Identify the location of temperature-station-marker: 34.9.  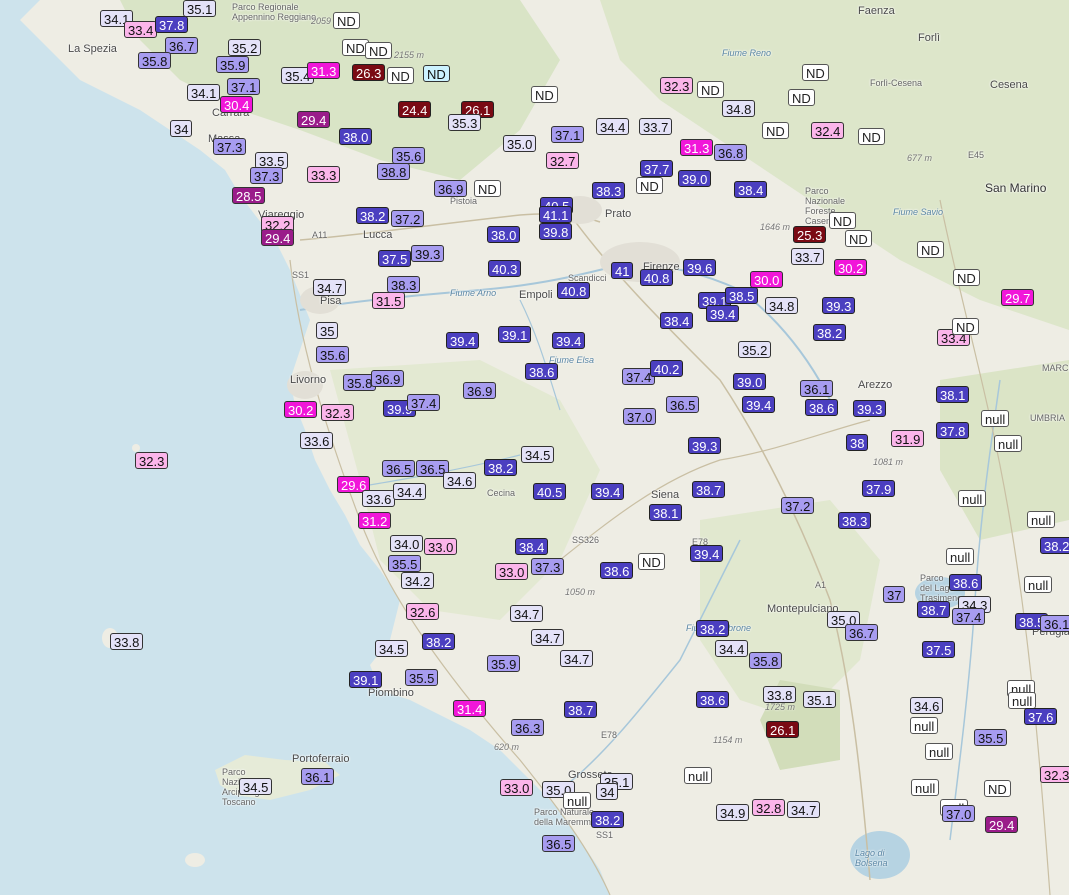
(733, 812).